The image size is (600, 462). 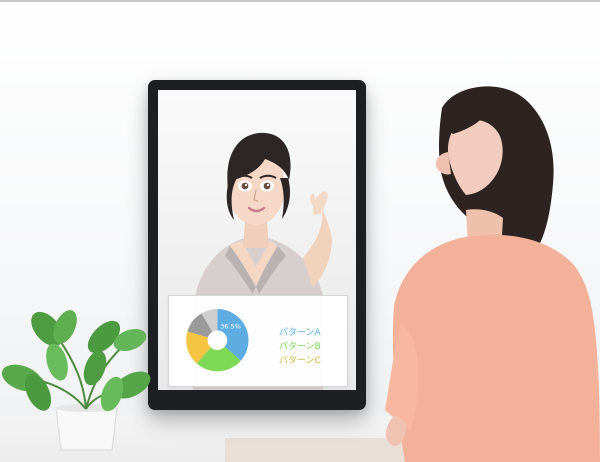 I want to click on avatar-iris-left, so click(x=245, y=186).